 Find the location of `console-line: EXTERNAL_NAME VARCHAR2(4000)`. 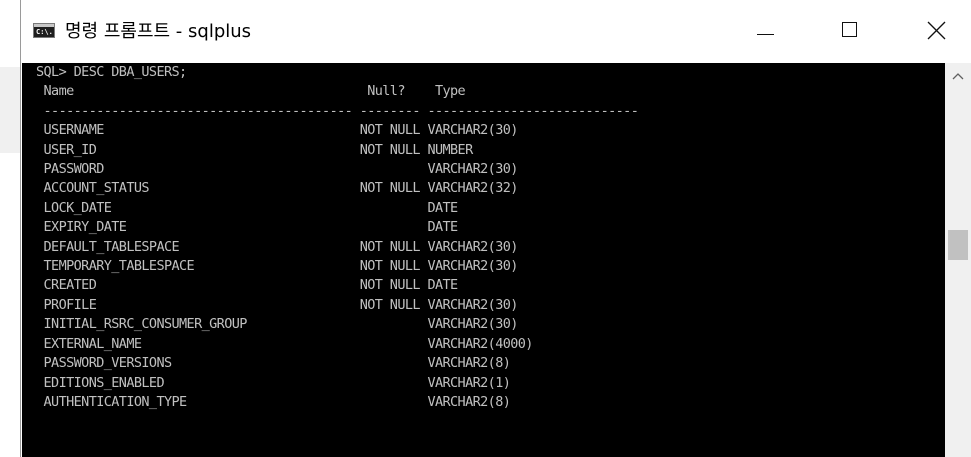

console-line: EXTERNAL_NAME VARCHAR2(4000) is located at coordinates (285, 343).